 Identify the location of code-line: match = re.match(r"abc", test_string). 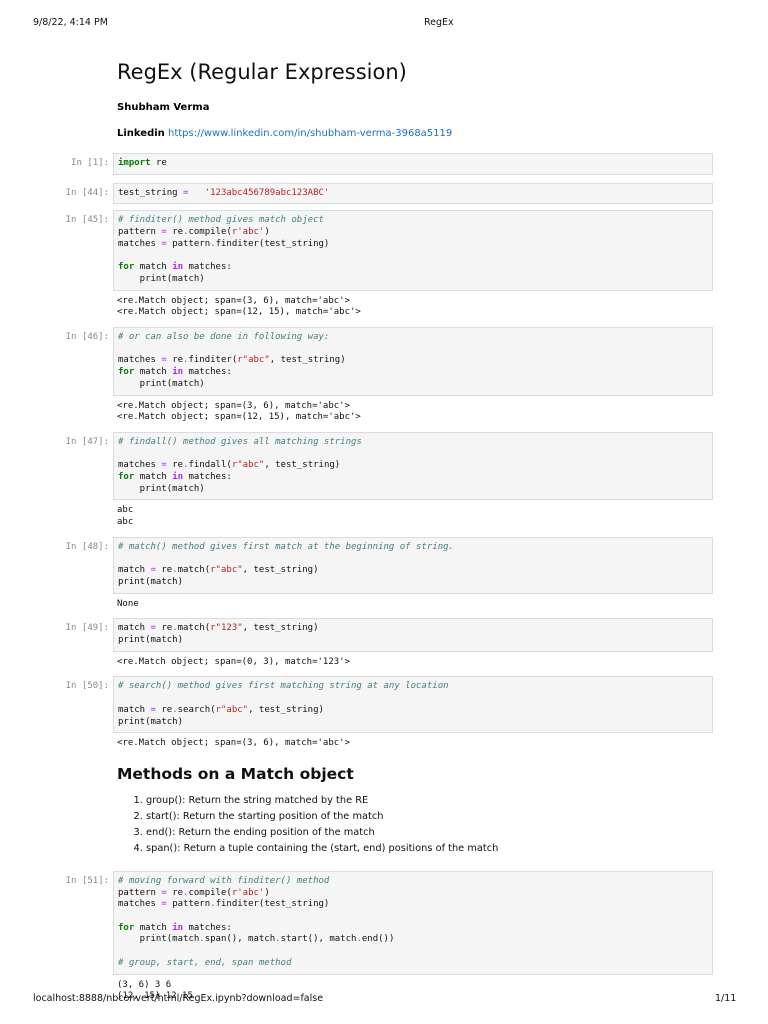
(413, 571).